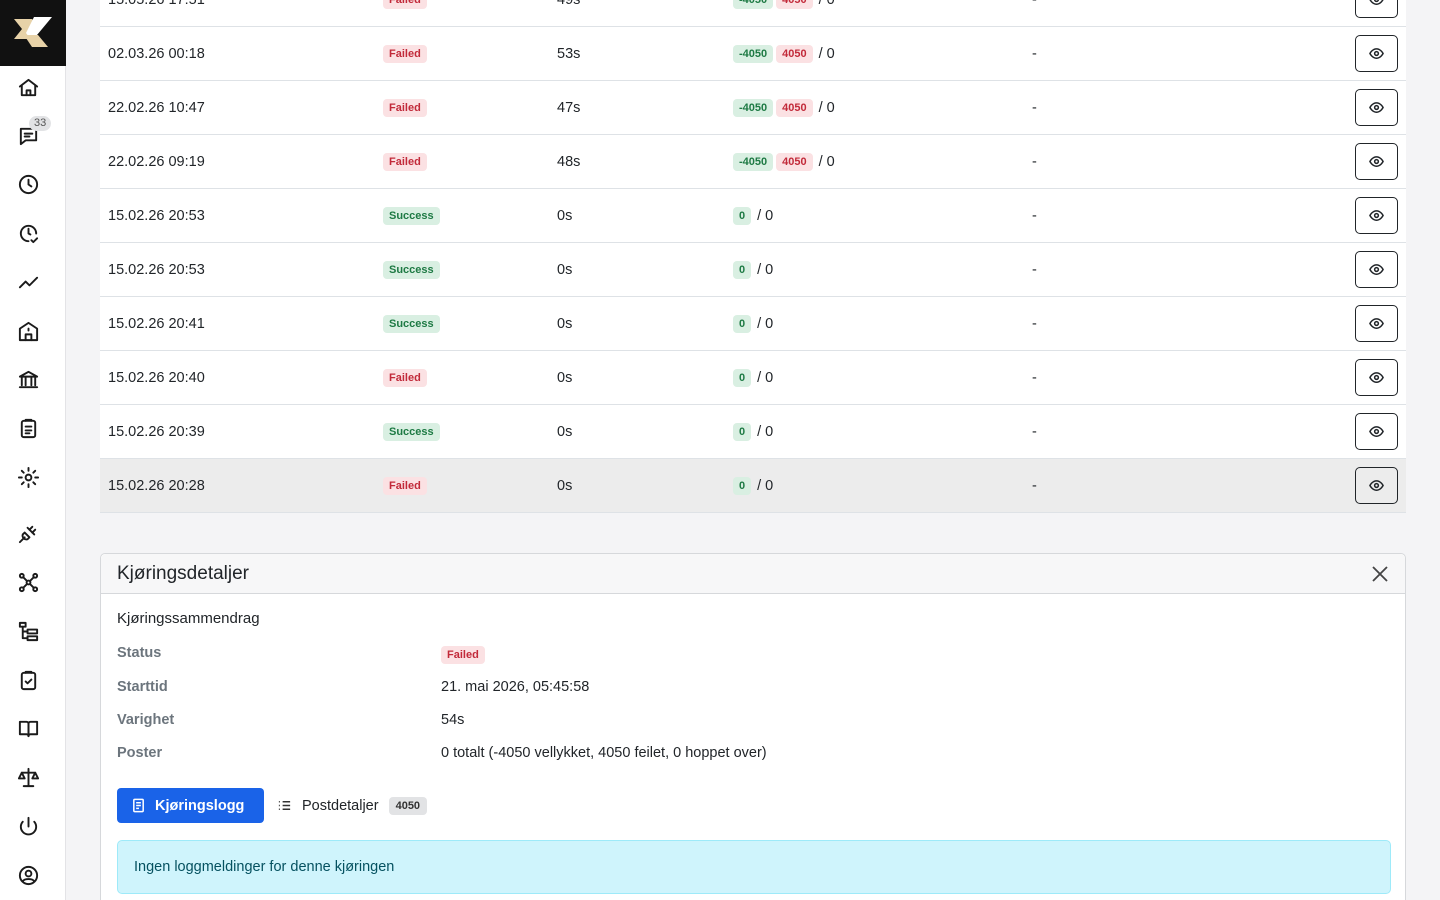 This screenshot has height=900, width=1440. I want to click on nav-plug, so click(33, 533).